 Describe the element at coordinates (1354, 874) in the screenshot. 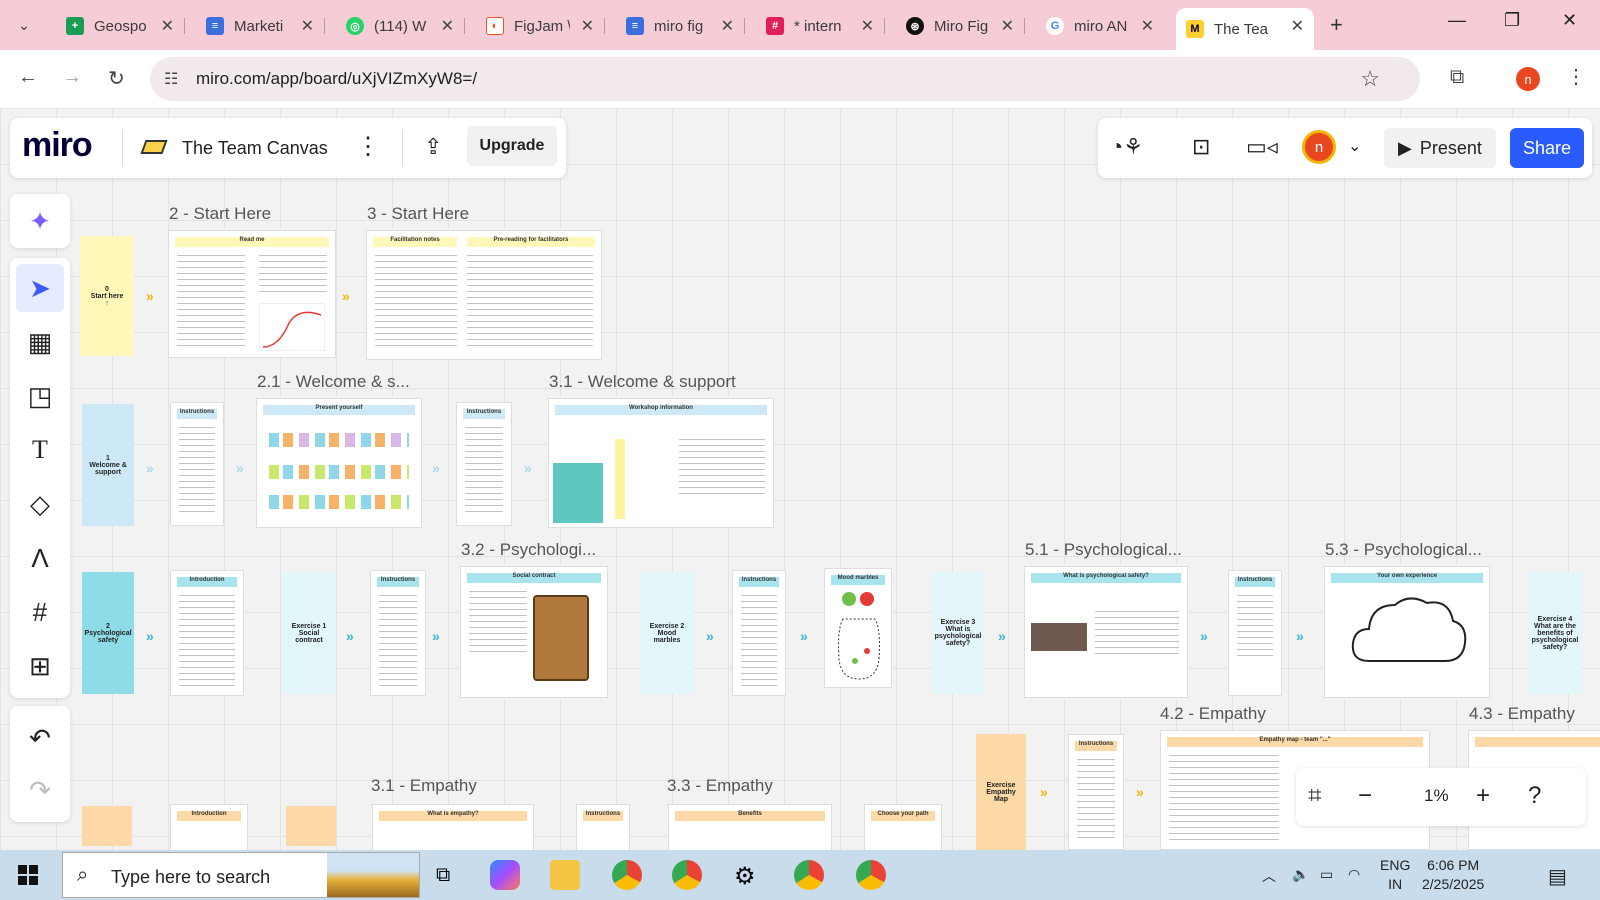

I see `network-icon: ◠` at that location.